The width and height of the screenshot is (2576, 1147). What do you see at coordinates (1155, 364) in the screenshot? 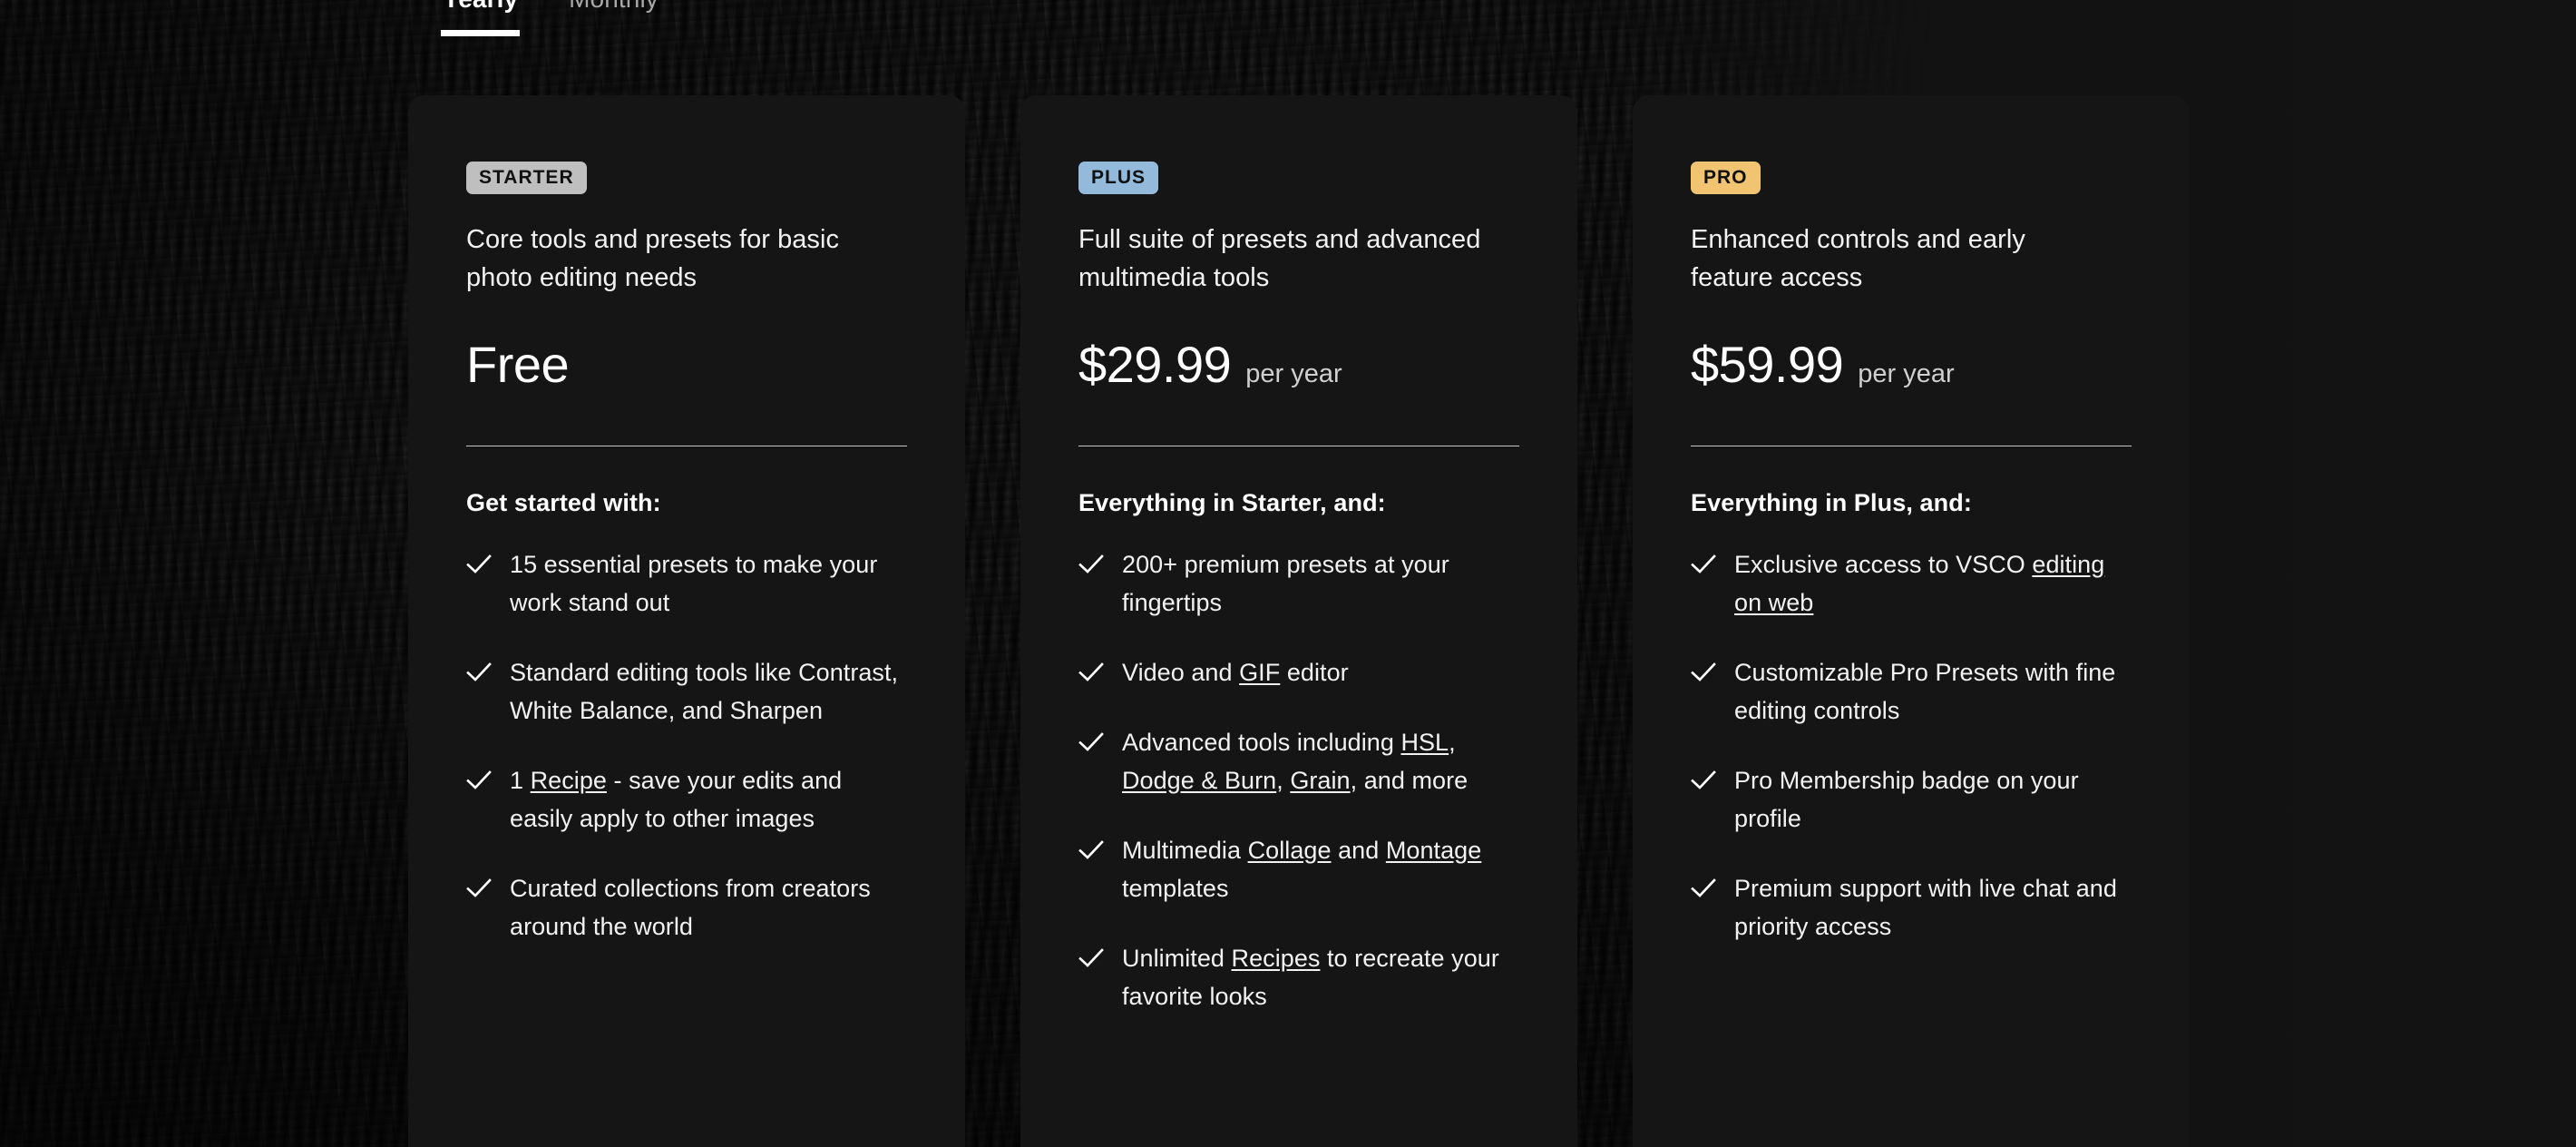
I see `price-amount: $29.99` at bounding box center [1155, 364].